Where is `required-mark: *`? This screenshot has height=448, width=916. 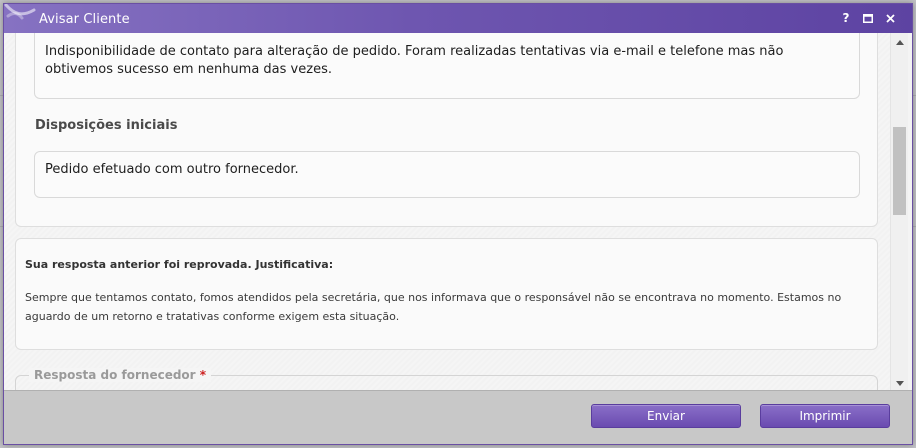 required-mark: * is located at coordinates (203, 375).